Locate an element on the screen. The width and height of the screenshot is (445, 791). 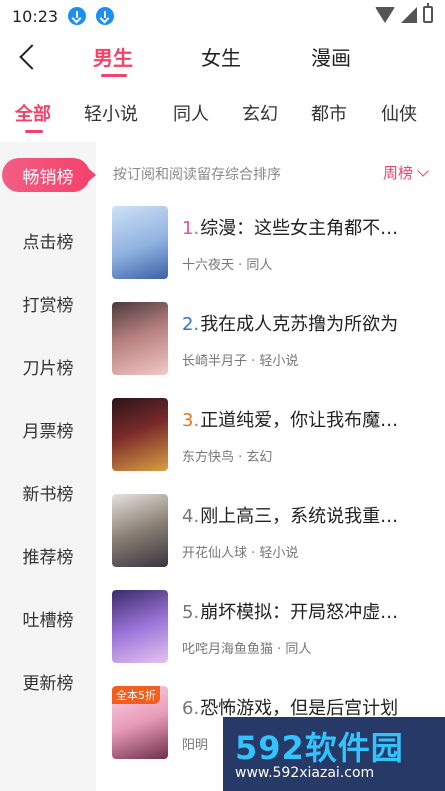
book-meta: 长崎半月子 · 轻小说 is located at coordinates (240, 361).